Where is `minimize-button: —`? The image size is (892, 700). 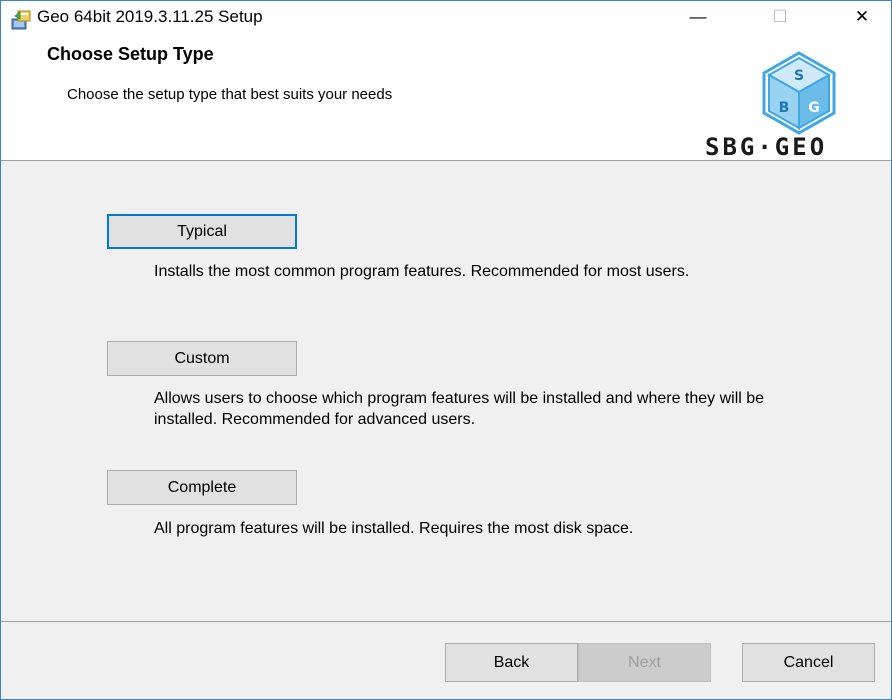 minimize-button: — is located at coordinates (698, 16).